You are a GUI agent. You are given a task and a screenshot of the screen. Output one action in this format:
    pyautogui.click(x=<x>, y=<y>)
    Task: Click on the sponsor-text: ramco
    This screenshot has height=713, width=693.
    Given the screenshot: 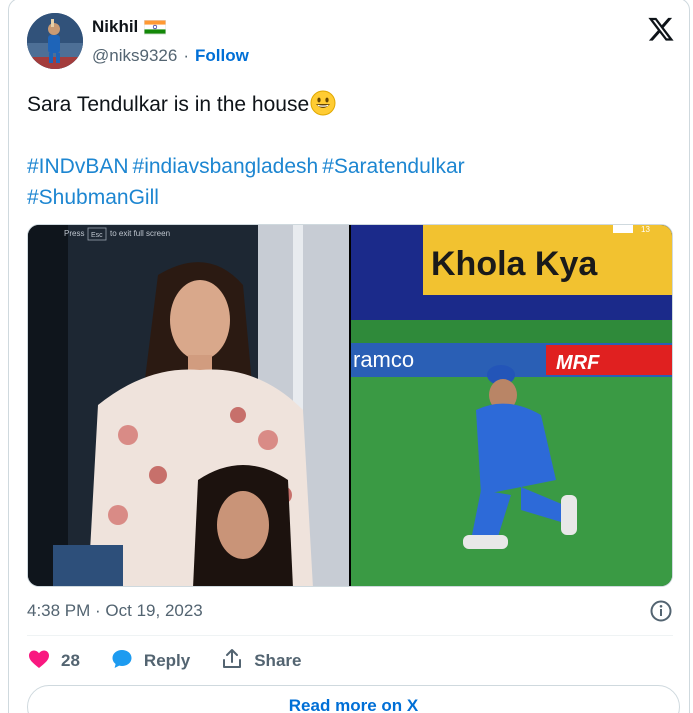 What is the action you would take?
    pyautogui.click(x=383, y=359)
    